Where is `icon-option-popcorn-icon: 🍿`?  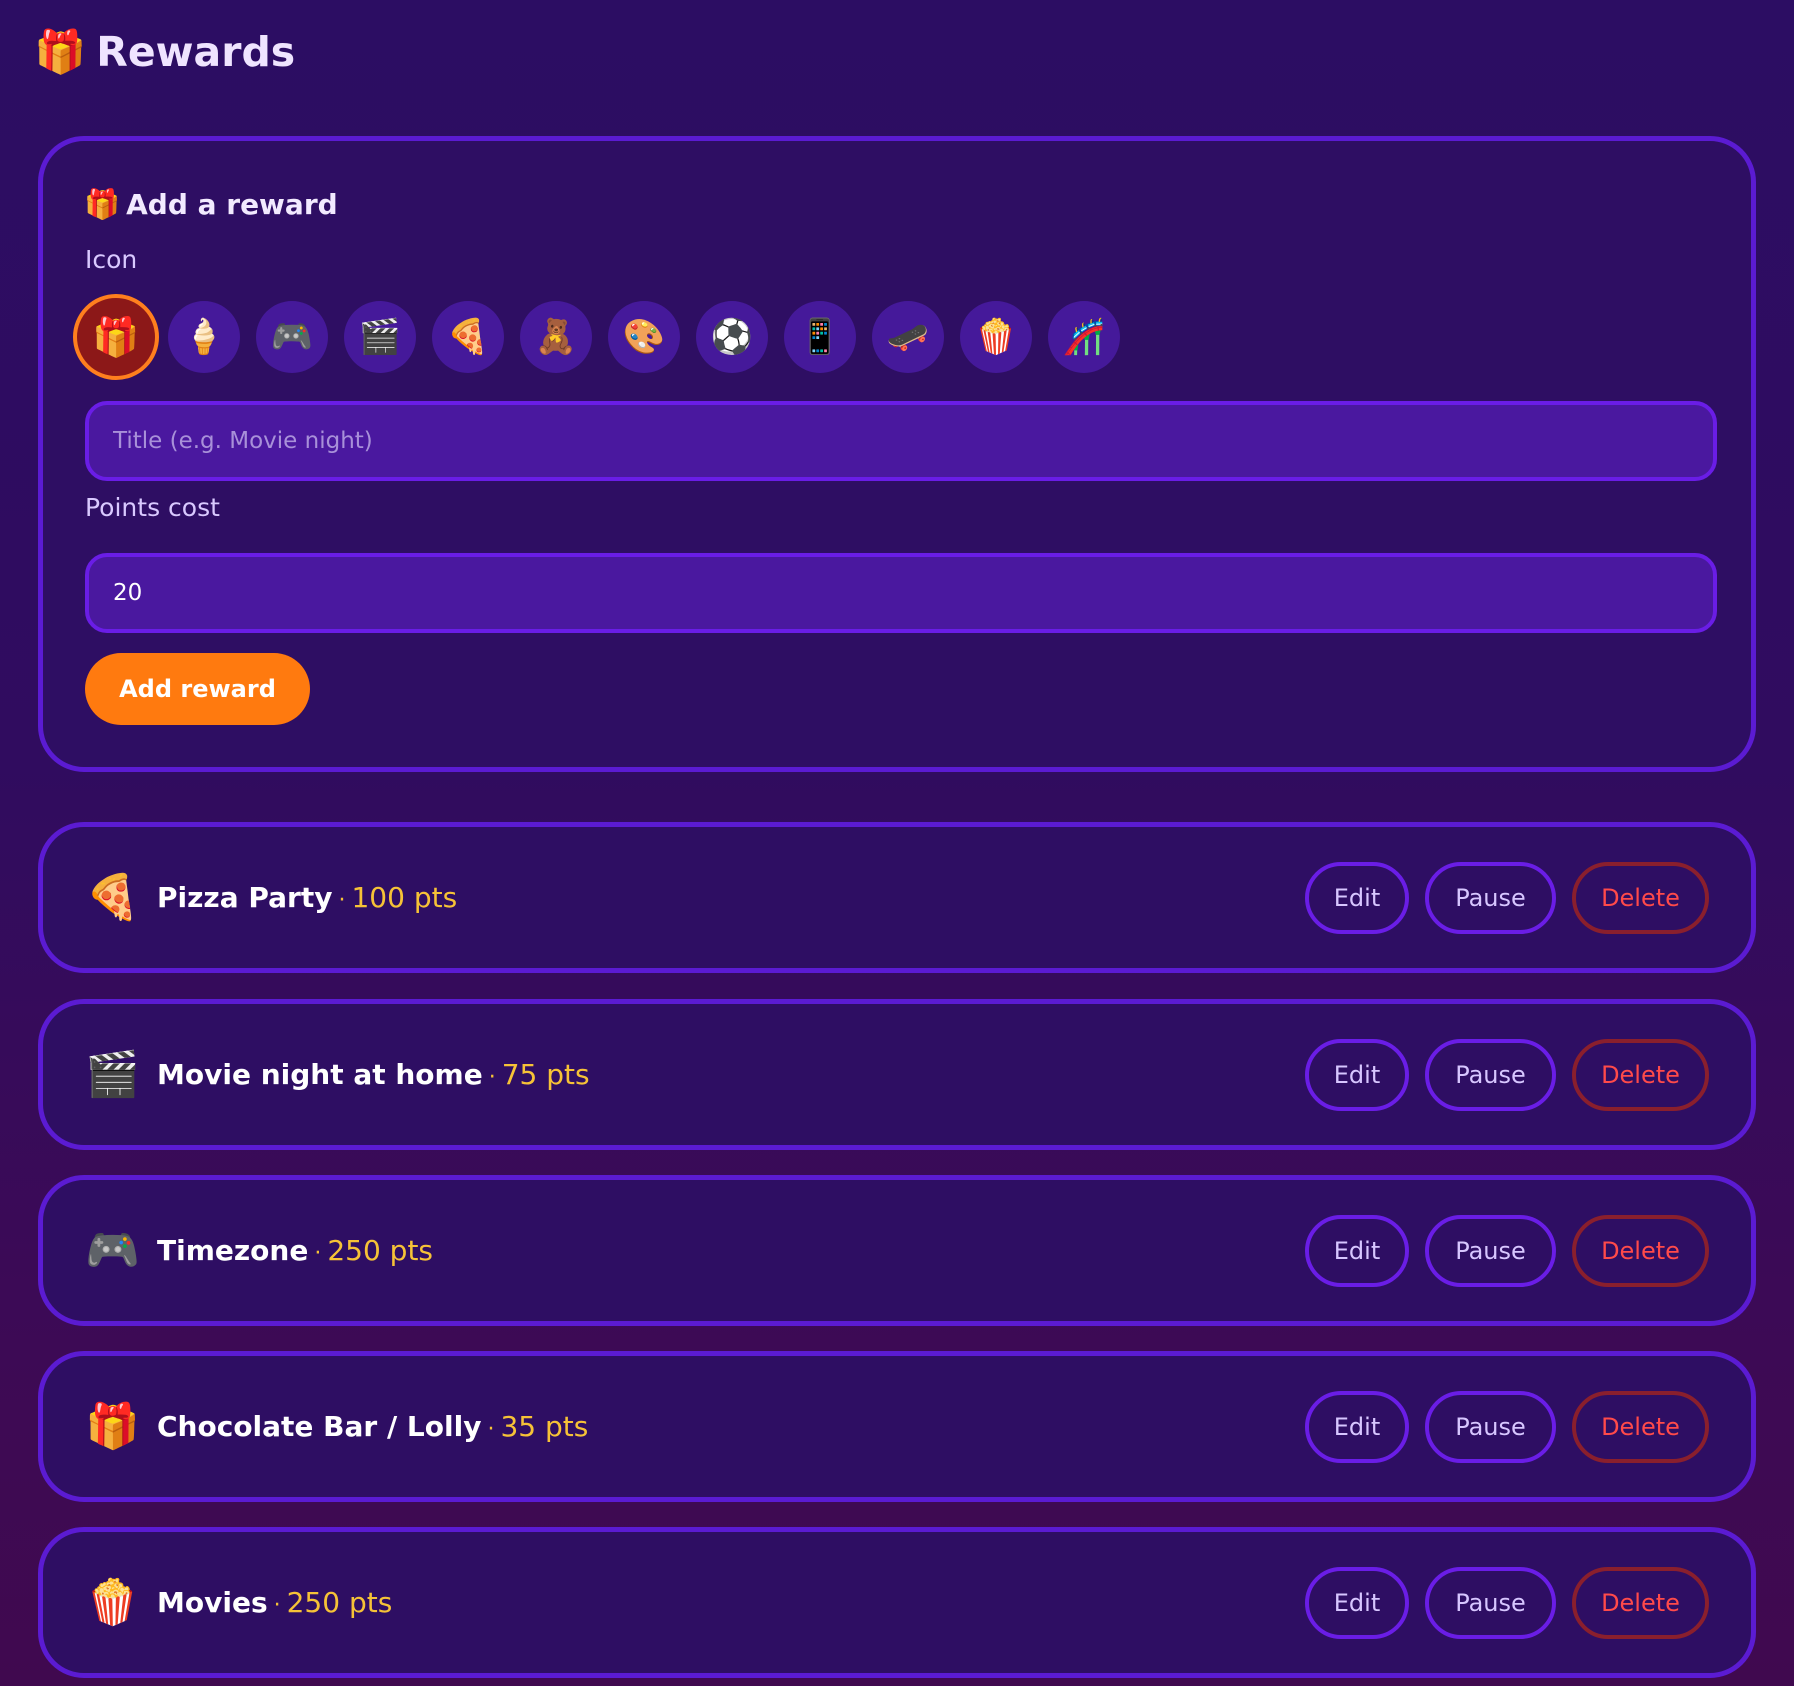 icon-option-popcorn-icon: 🍿 is located at coordinates (996, 337).